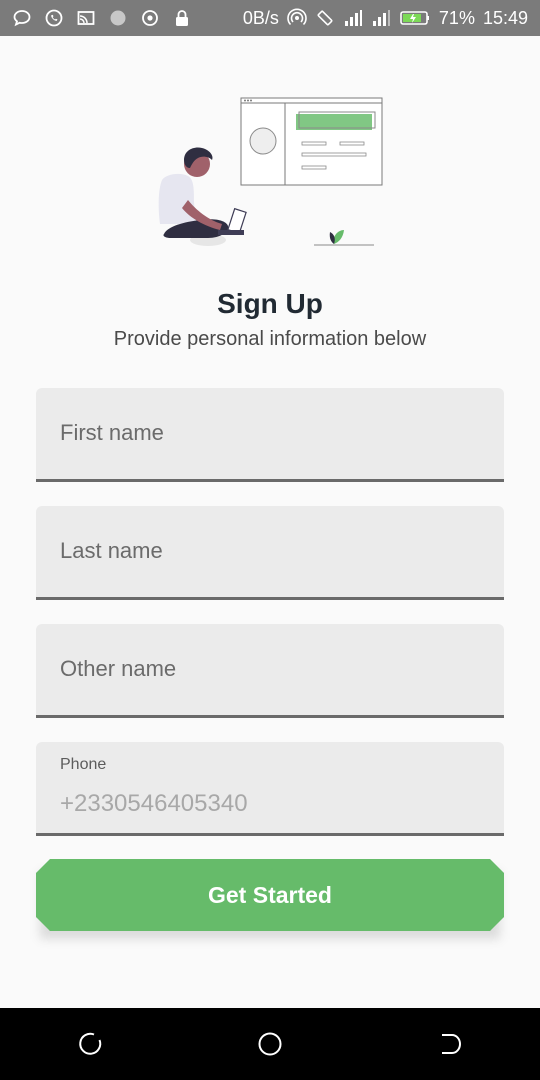 This screenshot has width=540, height=1080. I want to click on other-name-placeholder: Other name, so click(118, 668).